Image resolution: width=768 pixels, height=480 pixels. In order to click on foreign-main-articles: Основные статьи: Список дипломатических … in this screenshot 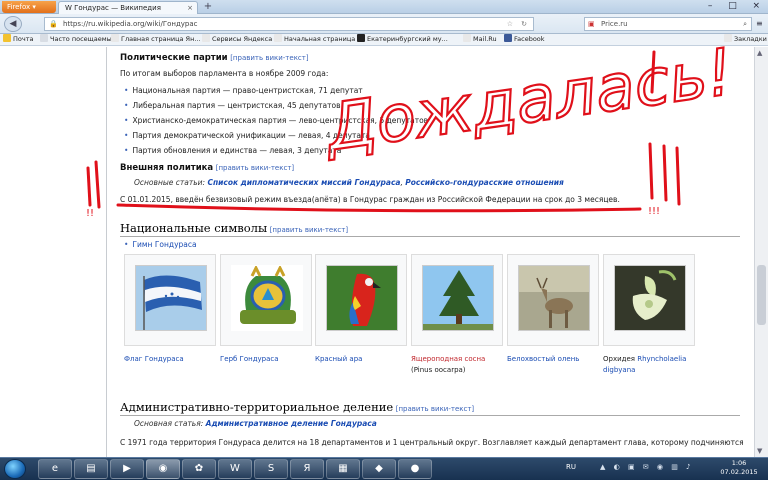, I will do `click(349, 182)`.